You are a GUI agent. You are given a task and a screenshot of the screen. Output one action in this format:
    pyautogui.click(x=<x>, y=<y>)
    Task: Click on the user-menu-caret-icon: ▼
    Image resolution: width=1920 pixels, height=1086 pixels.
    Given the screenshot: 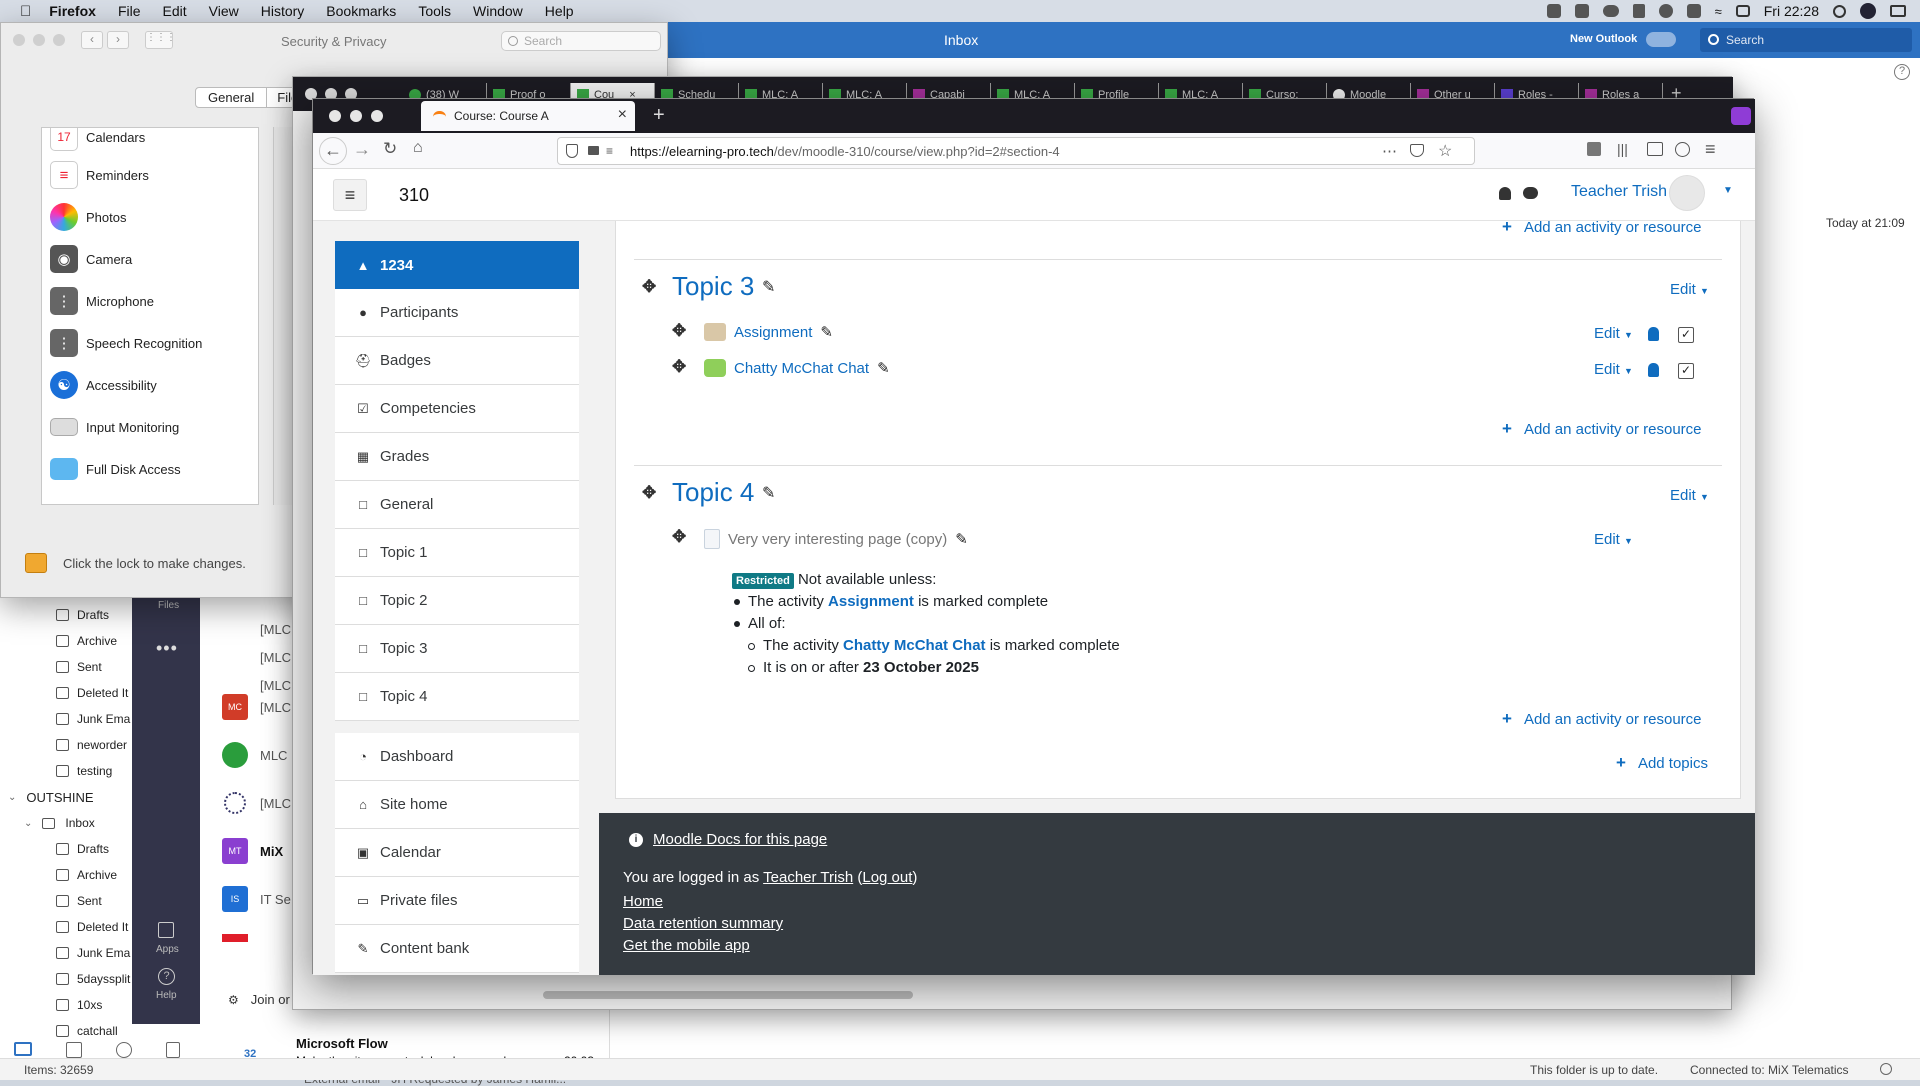 What is the action you would take?
    pyautogui.click(x=1728, y=190)
    